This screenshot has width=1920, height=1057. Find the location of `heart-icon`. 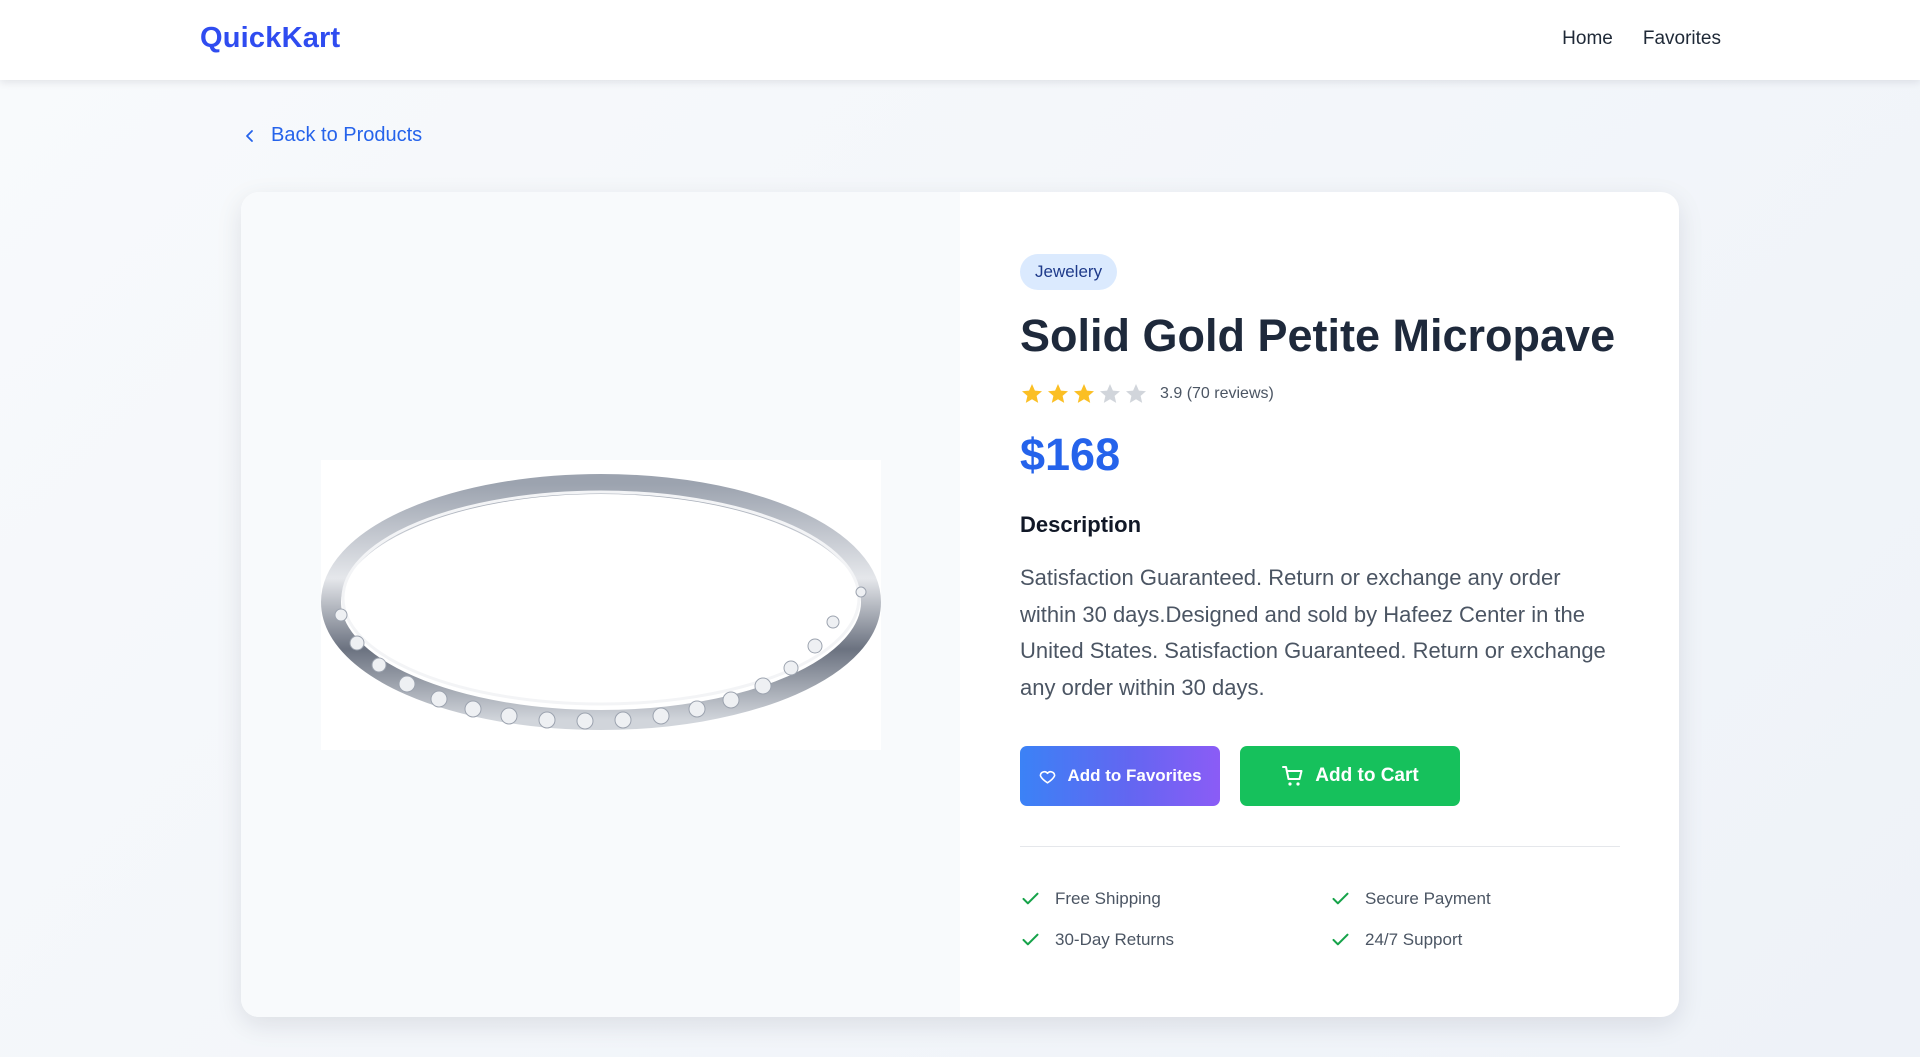

heart-icon is located at coordinates (1048, 777).